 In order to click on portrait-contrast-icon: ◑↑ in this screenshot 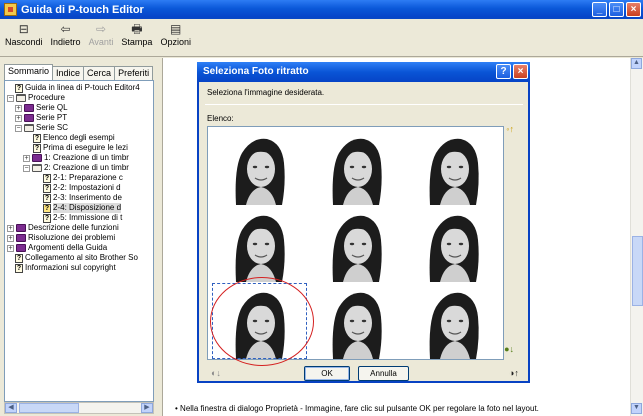, I will do `click(514, 373)`.